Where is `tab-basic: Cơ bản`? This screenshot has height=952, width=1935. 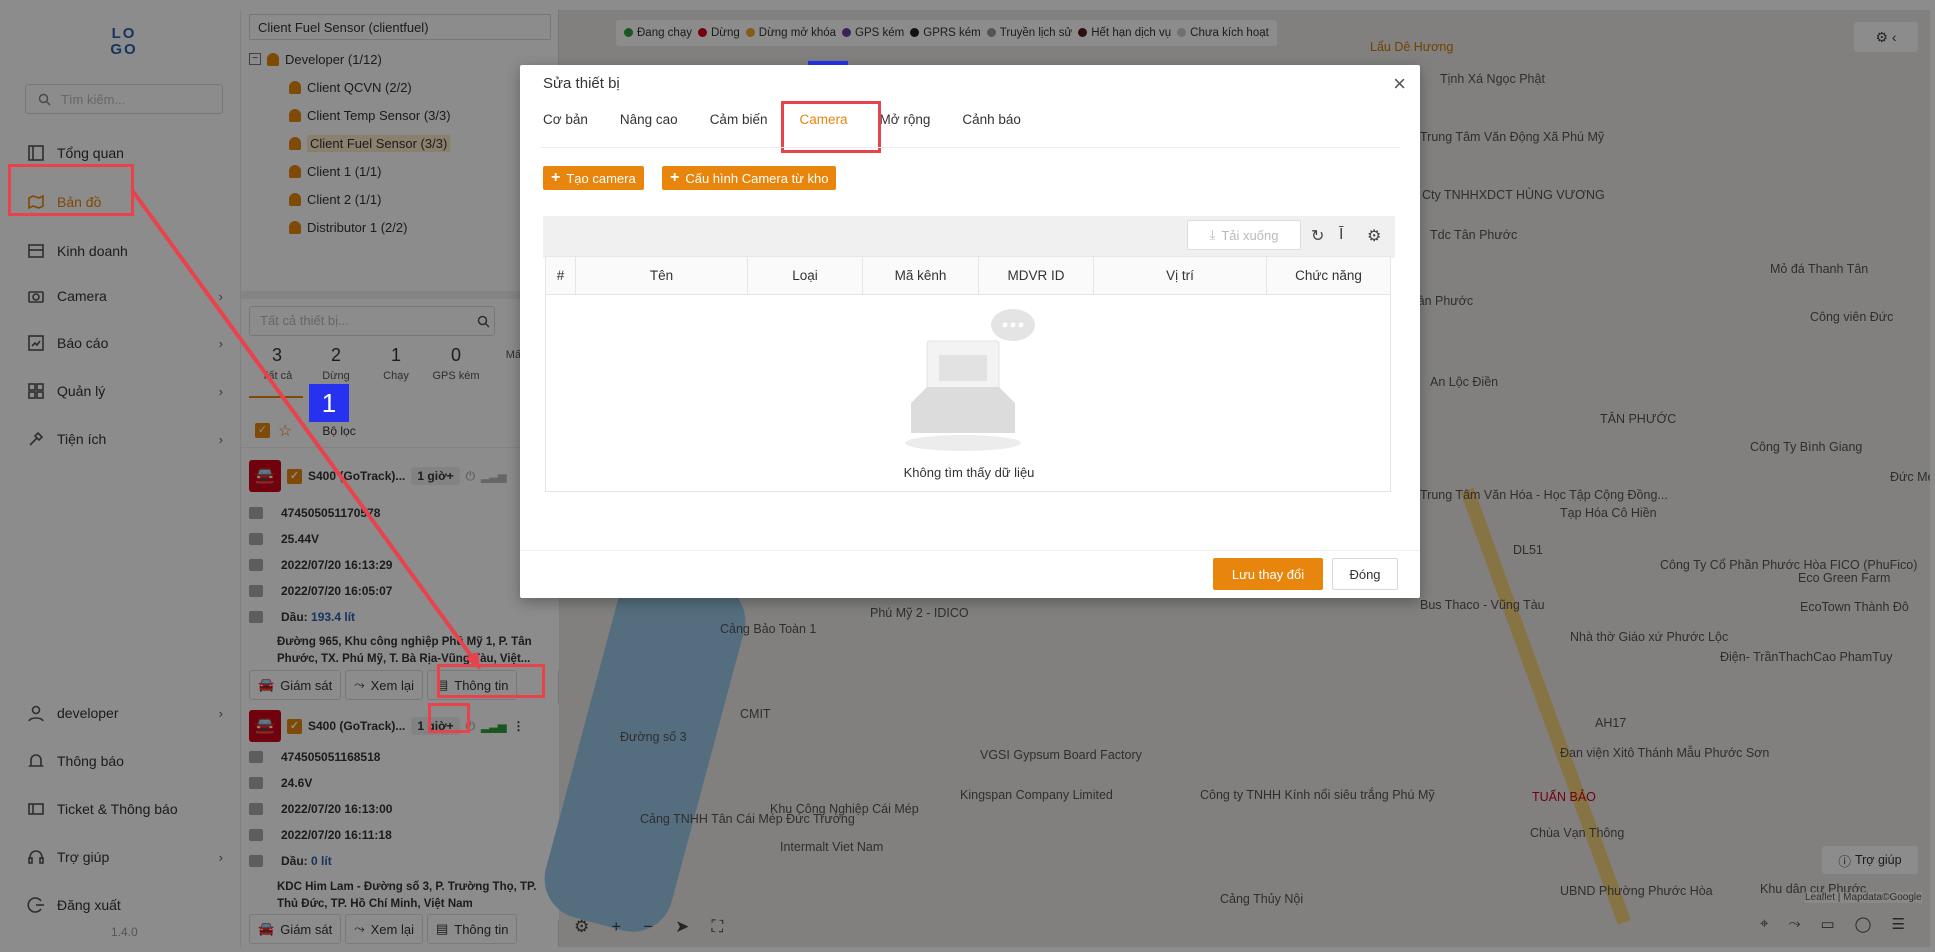 tab-basic: Cơ bản is located at coordinates (565, 123).